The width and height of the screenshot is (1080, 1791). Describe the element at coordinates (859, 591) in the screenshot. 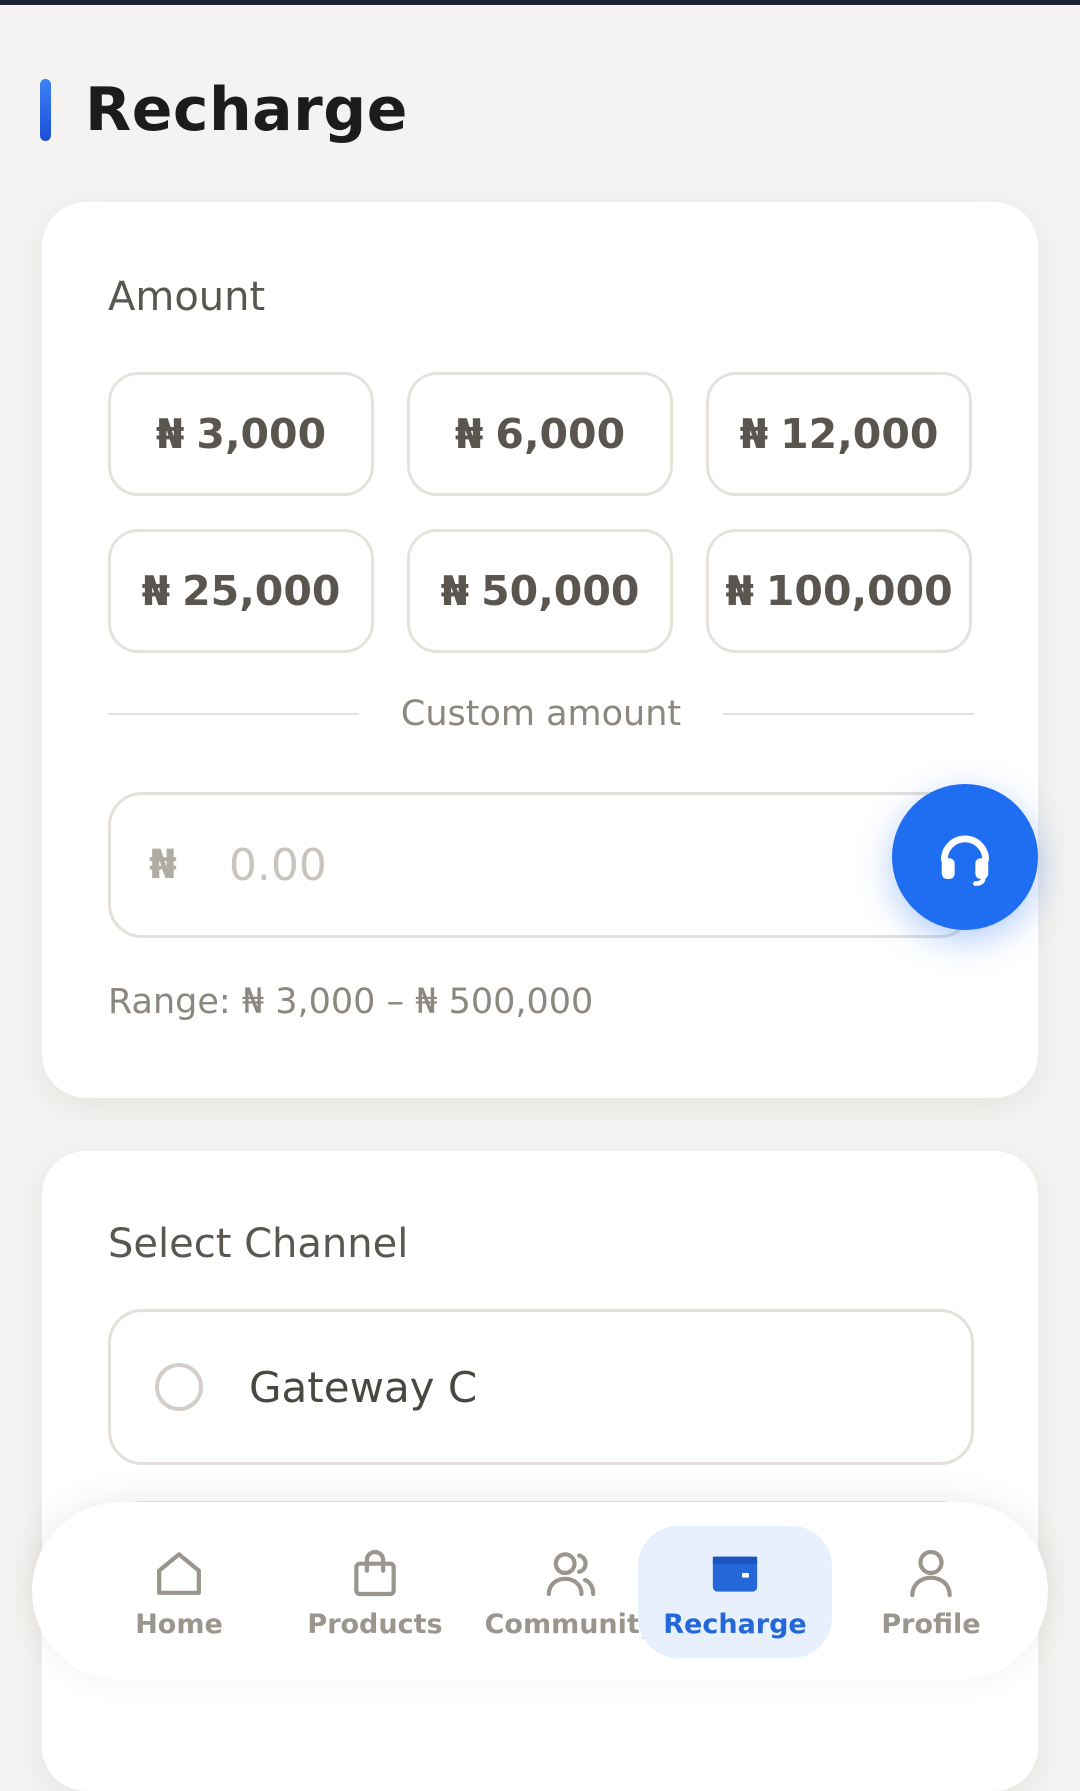

I see `amount-option-value: 100,000` at that location.